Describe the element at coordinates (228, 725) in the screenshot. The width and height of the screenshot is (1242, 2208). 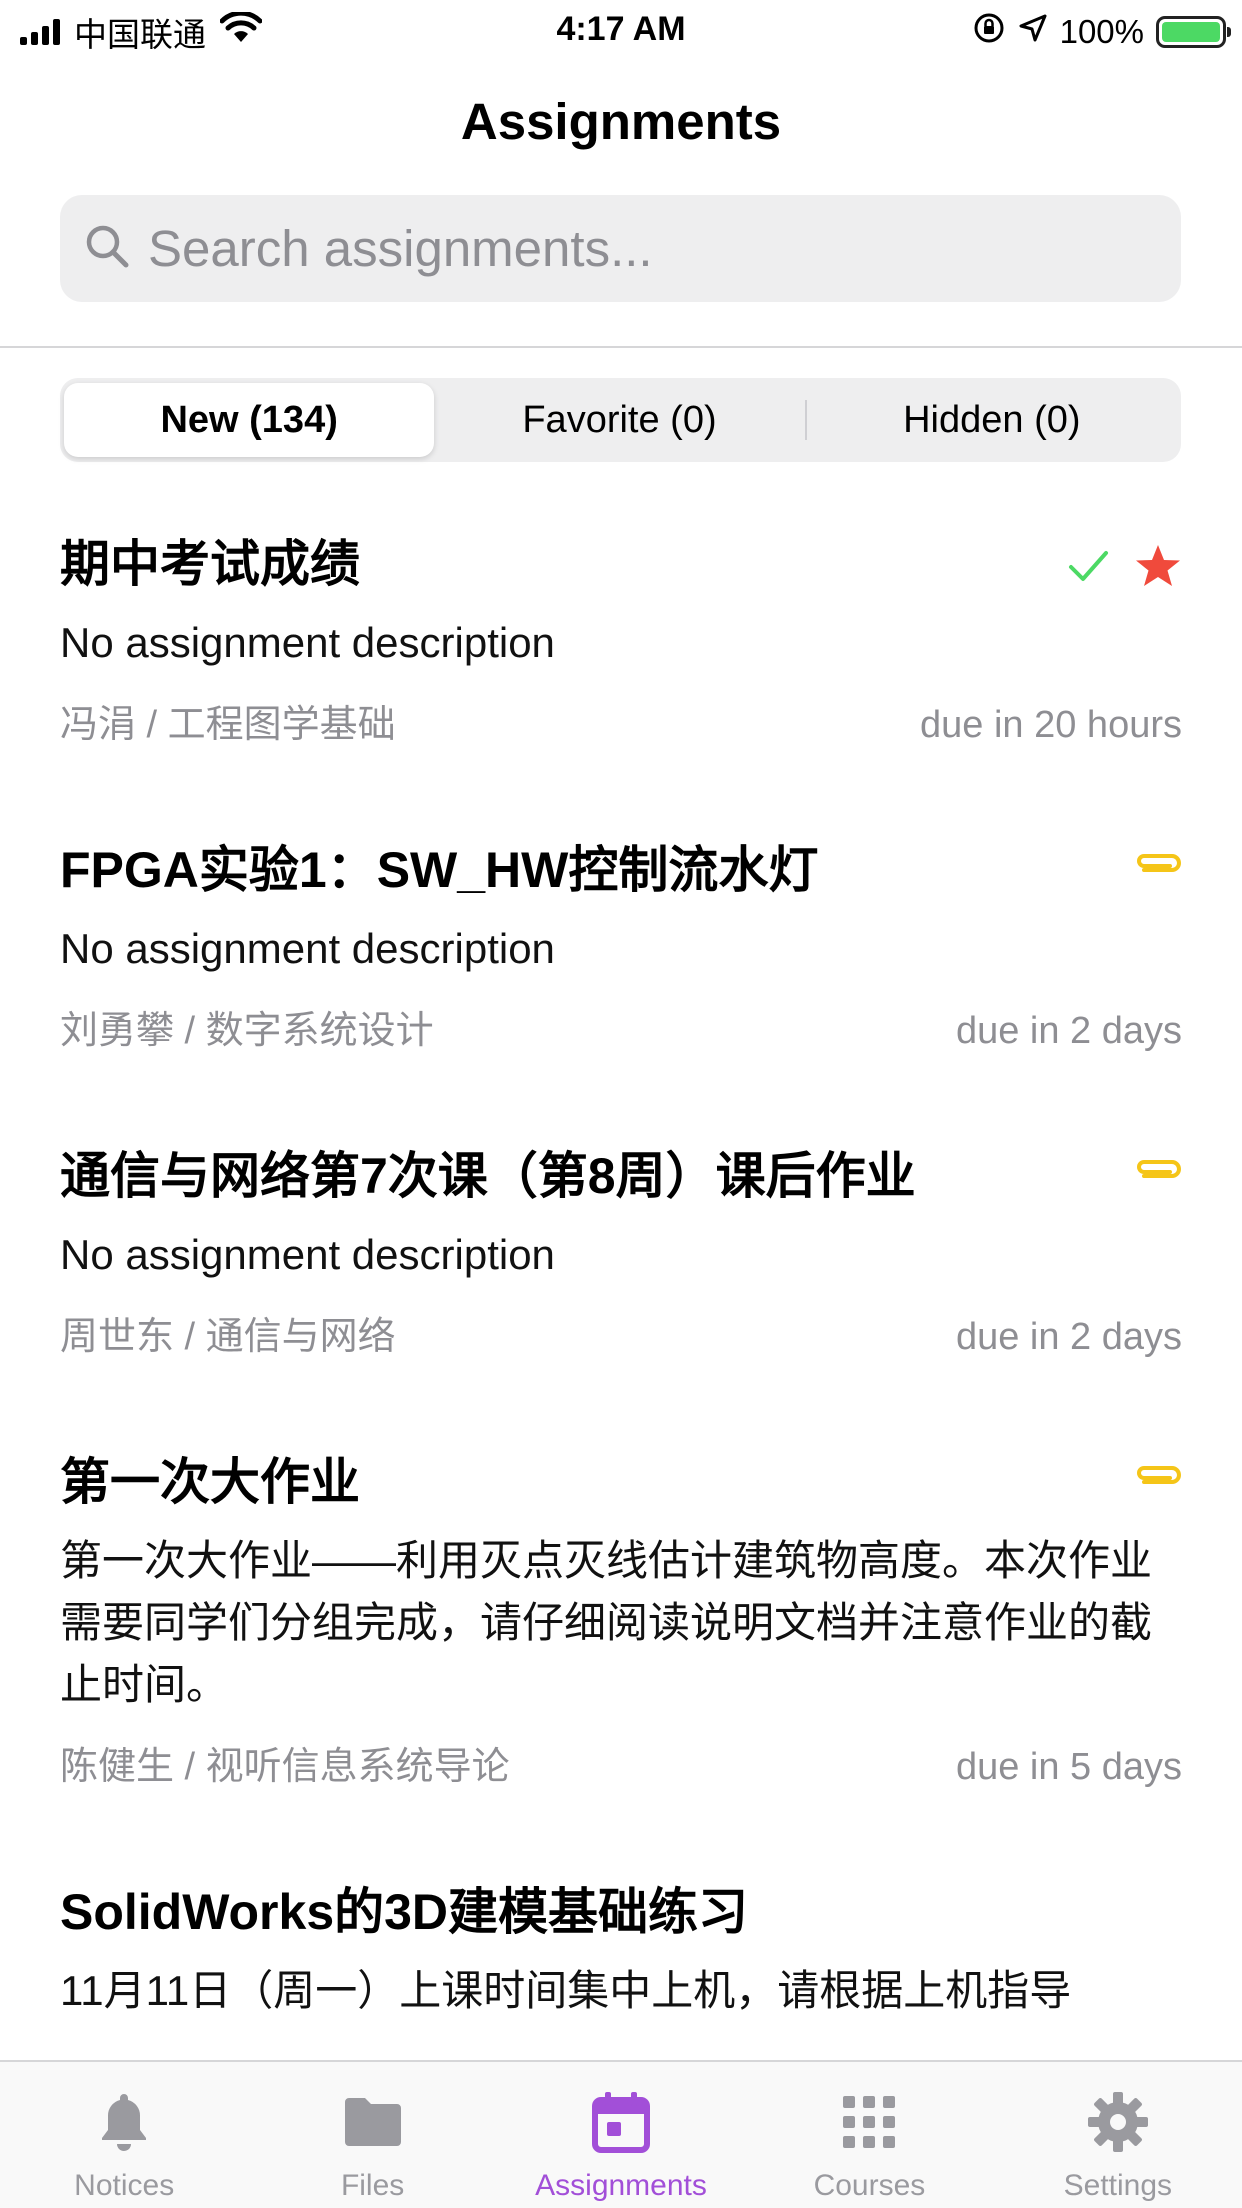
I see `assignment-course: 冯涓 / 工程图学基础` at that location.